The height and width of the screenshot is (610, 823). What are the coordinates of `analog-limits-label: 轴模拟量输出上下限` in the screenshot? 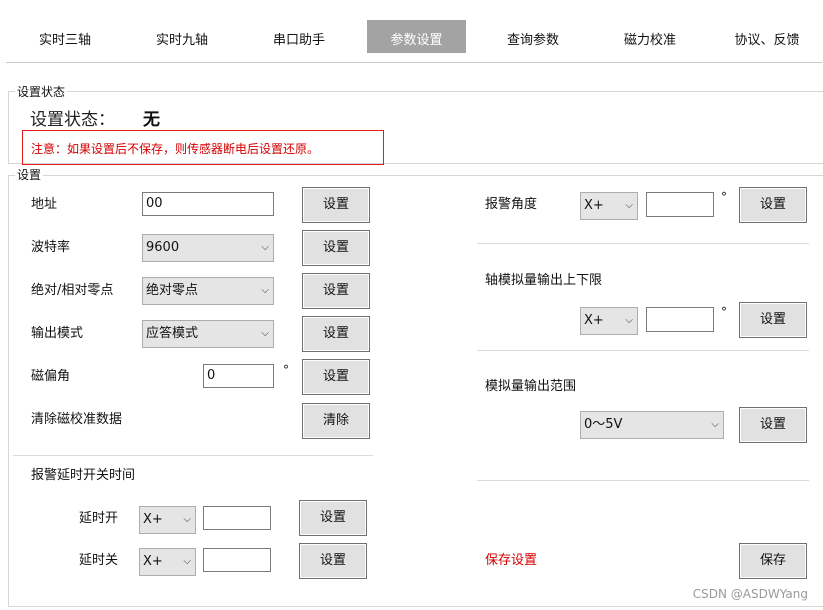 It's located at (544, 280).